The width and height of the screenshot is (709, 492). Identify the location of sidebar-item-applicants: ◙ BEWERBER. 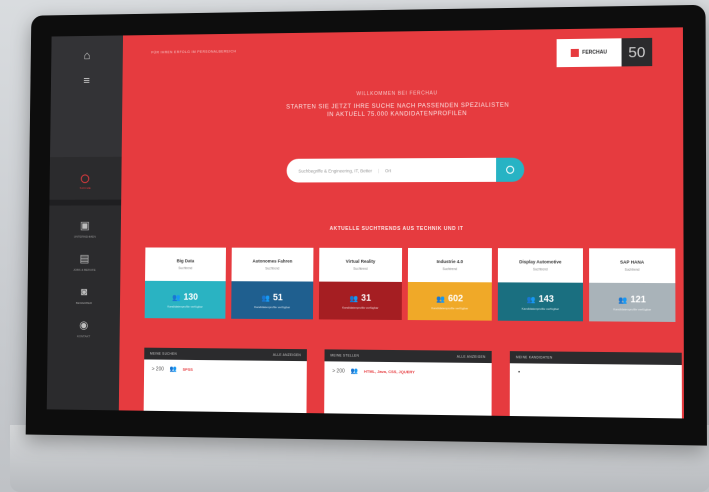
(84, 296).